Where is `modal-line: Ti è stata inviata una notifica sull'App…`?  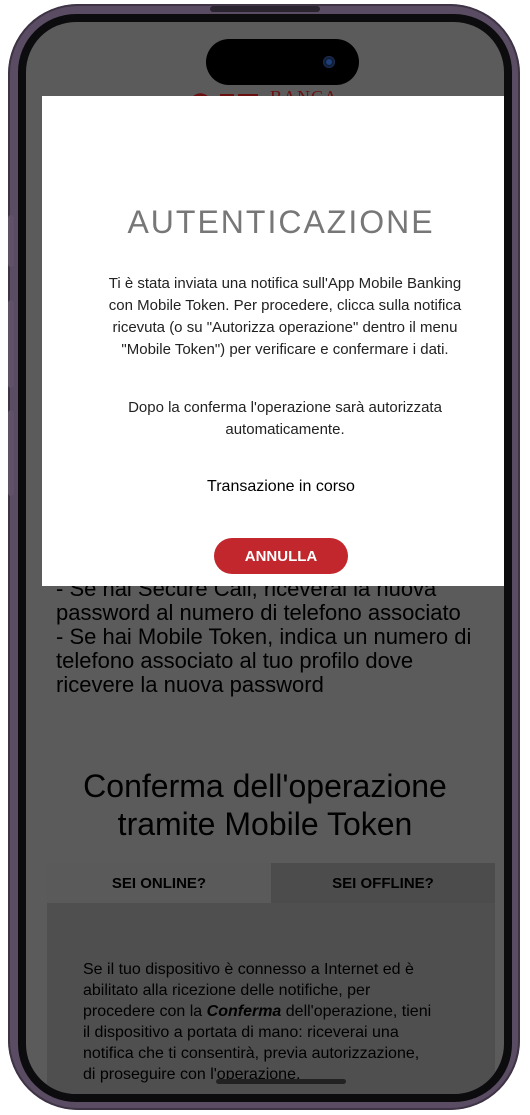 modal-line: Ti è stata inviata una notifica sull'App… is located at coordinates (285, 283).